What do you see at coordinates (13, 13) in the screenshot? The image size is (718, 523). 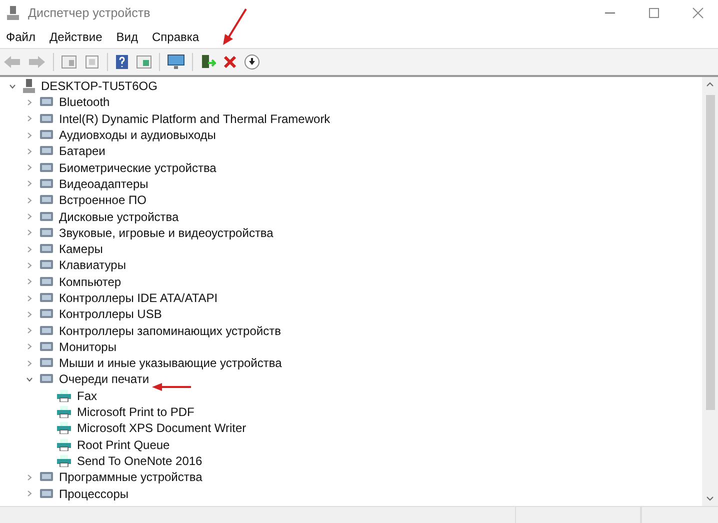 I see `app-icon` at bounding box center [13, 13].